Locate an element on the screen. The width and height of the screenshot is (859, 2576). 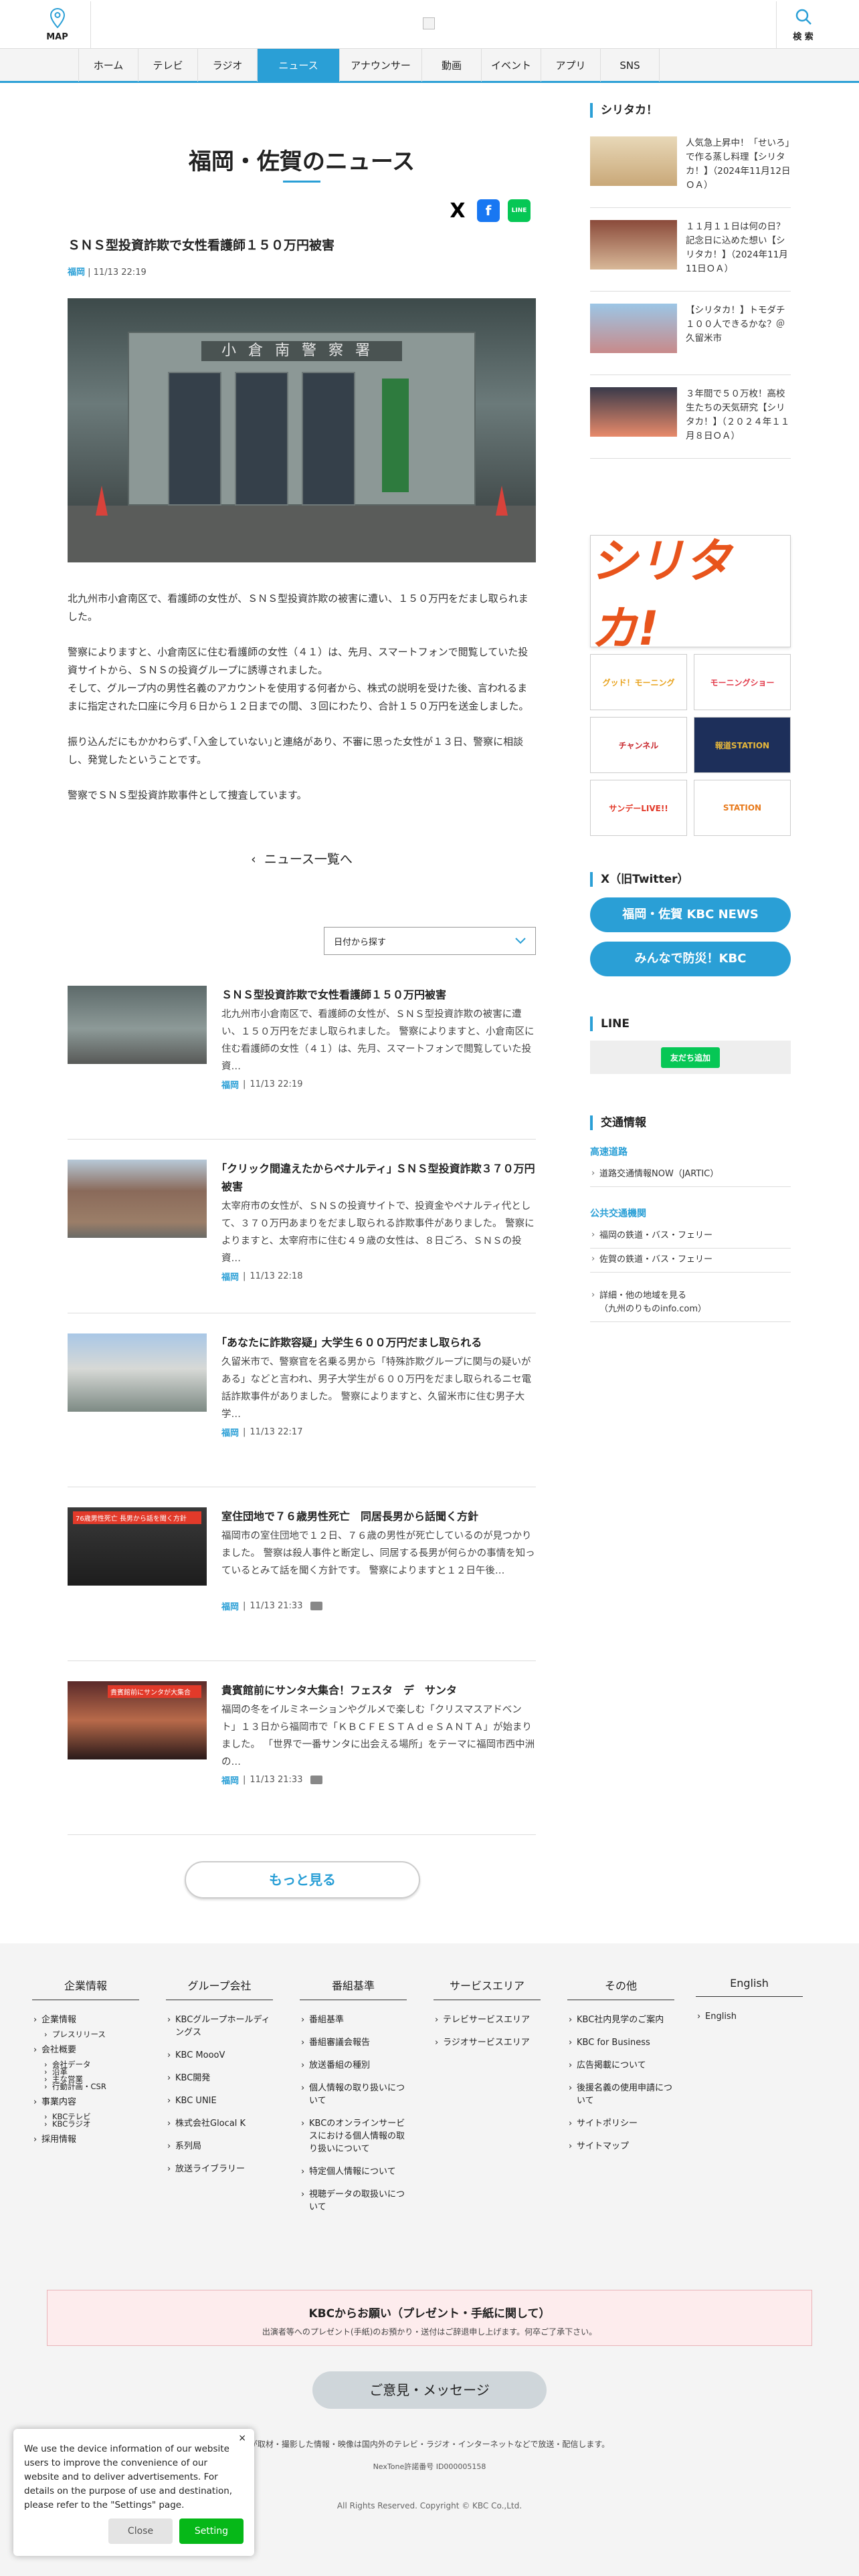
opinion-message-button: ご意見・メッセージ is located at coordinates (429, 2390).